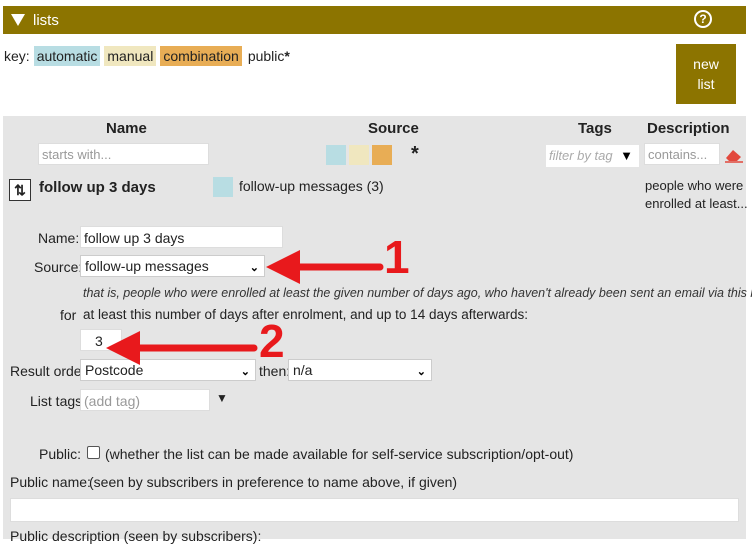 The height and width of the screenshot is (544, 752). What do you see at coordinates (97, 187) in the screenshot?
I see `list-row-name: follow up 3 days` at bounding box center [97, 187].